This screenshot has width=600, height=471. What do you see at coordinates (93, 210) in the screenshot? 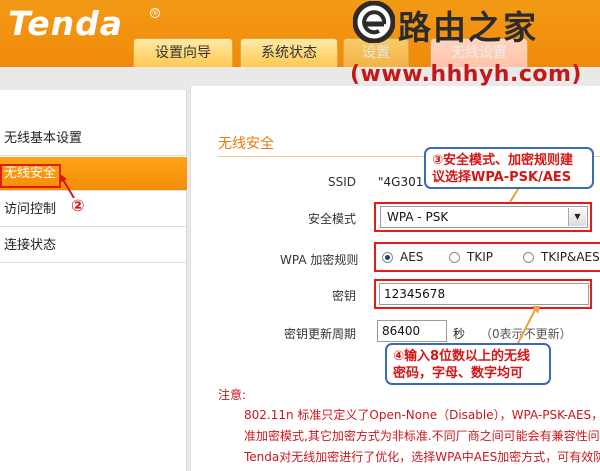
I see `sidebar-item-access-control: 访问控制` at bounding box center [93, 210].